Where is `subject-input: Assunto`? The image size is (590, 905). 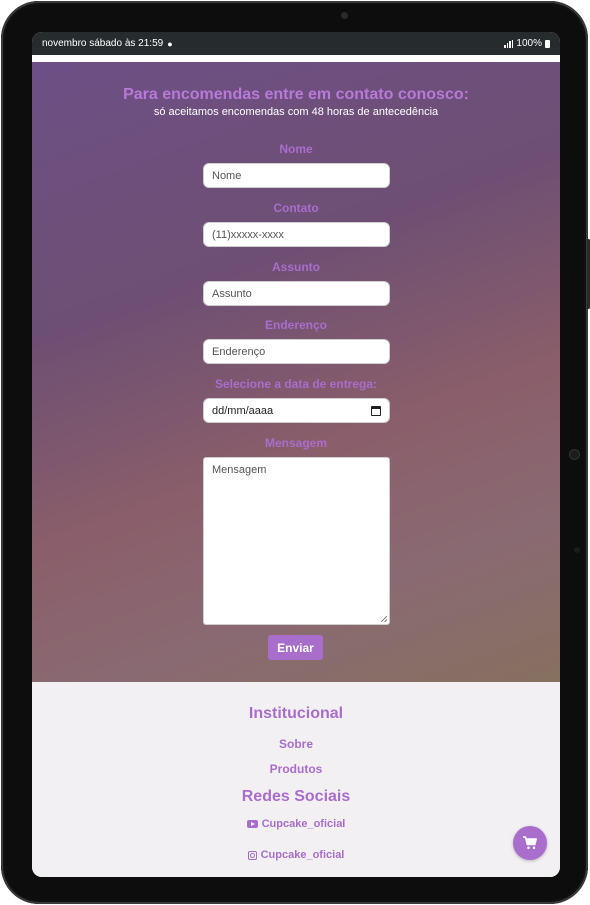
subject-input: Assunto is located at coordinates (296, 293).